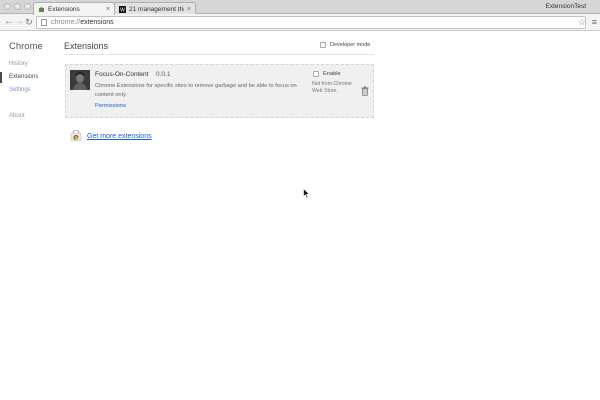 Image resolution: width=600 pixels, height=400 pixels. Describe the element at coordinates (350, 45) in the screenshot. I see `developer-mode-label: Developer mode` at that location.